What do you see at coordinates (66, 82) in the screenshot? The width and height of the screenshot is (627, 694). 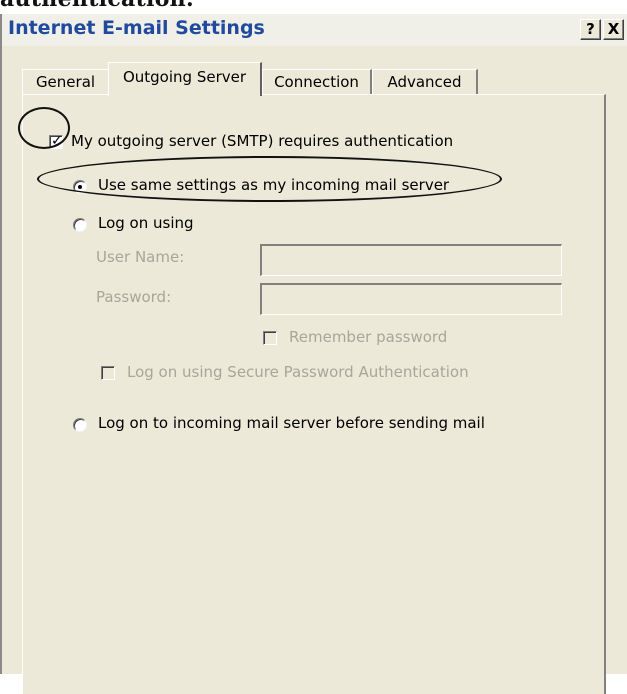 I see `tab-general: General` at bounding box center [66, 82].